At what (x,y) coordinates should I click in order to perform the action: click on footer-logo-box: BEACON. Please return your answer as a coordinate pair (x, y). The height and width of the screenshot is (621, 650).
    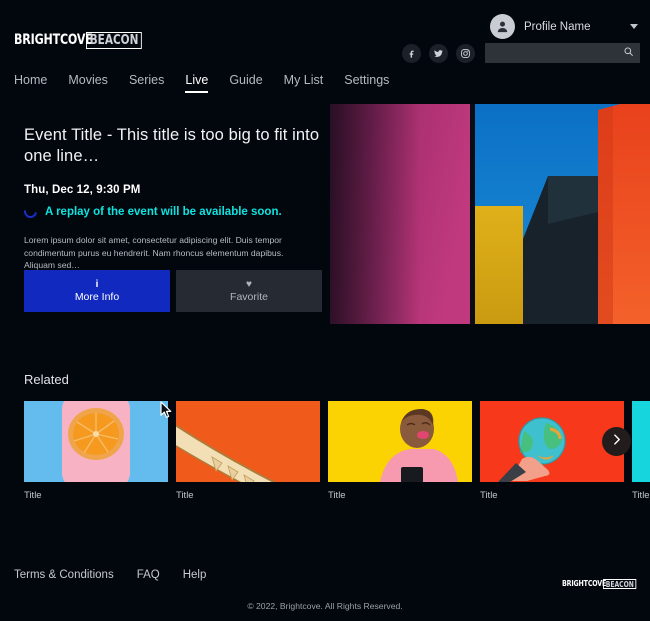
    Looking at the image, I should click on (619, 584).